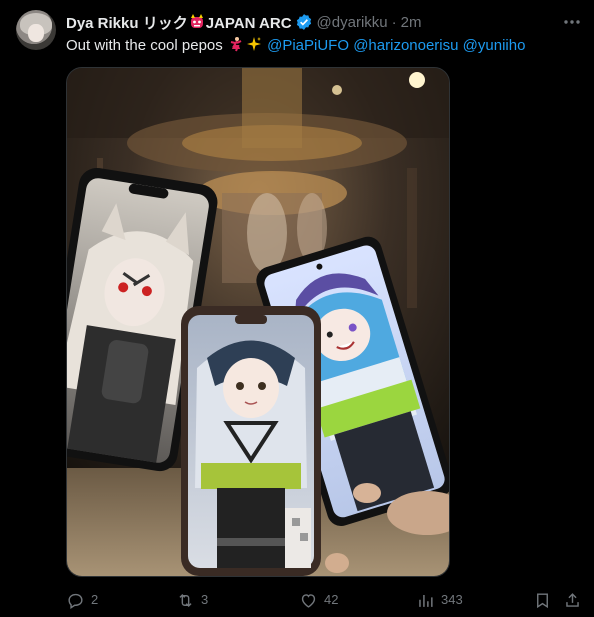 This screenshot has height=617, width=594. I want to click on author-handle: @dyarikku, so click(352, 22).